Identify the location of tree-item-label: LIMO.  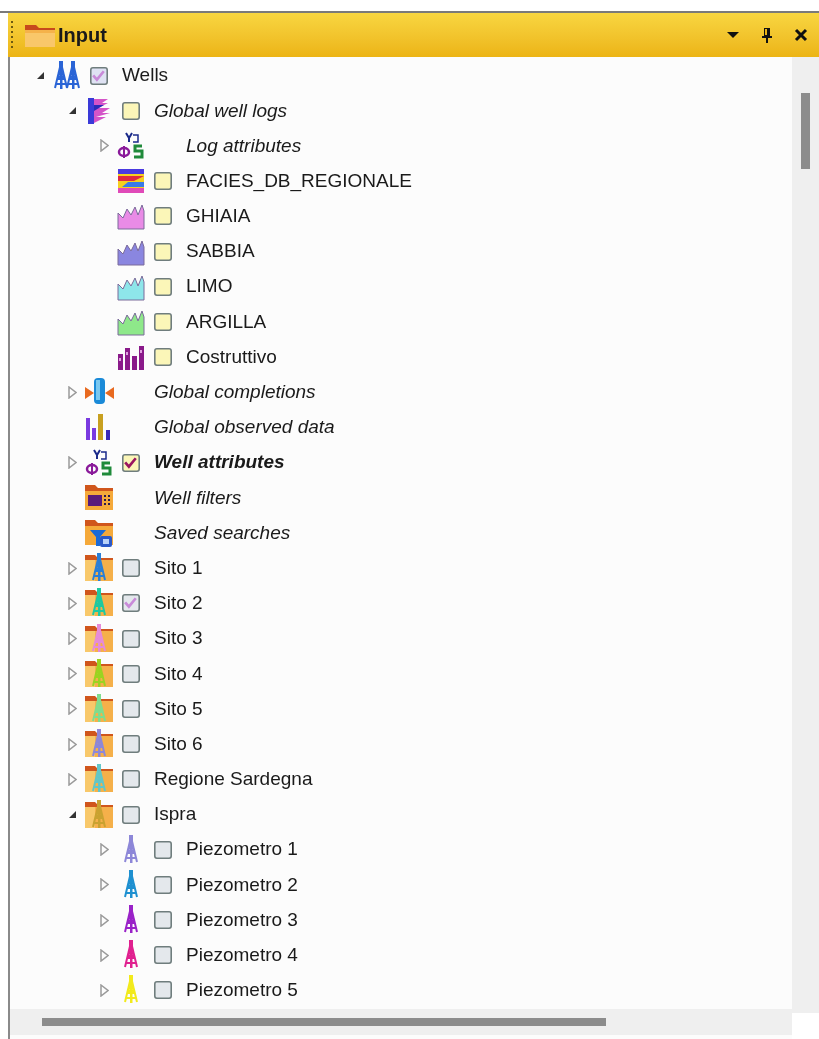
(209, 286).